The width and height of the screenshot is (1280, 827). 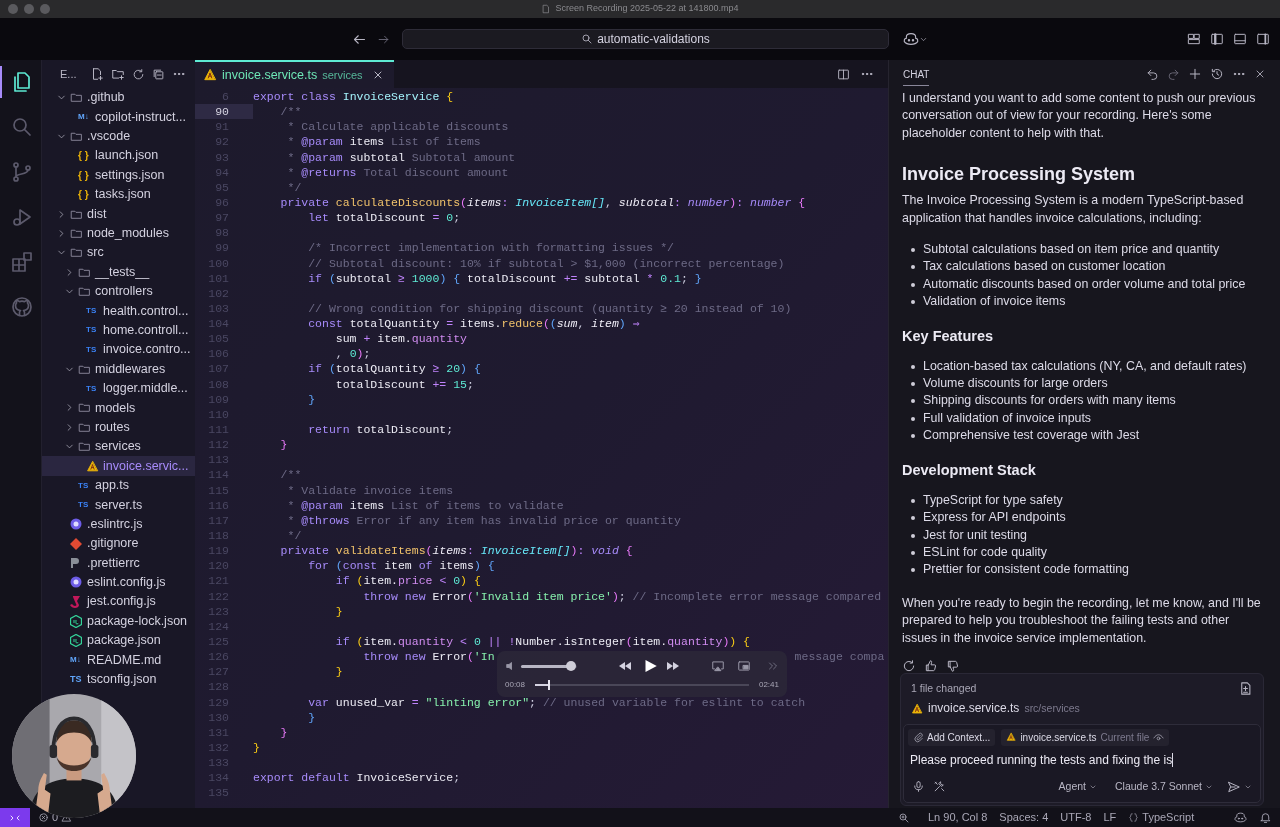 I want to click on list-item: Automatic discounts based on order volume and total price, so click(x=1084, y=284).